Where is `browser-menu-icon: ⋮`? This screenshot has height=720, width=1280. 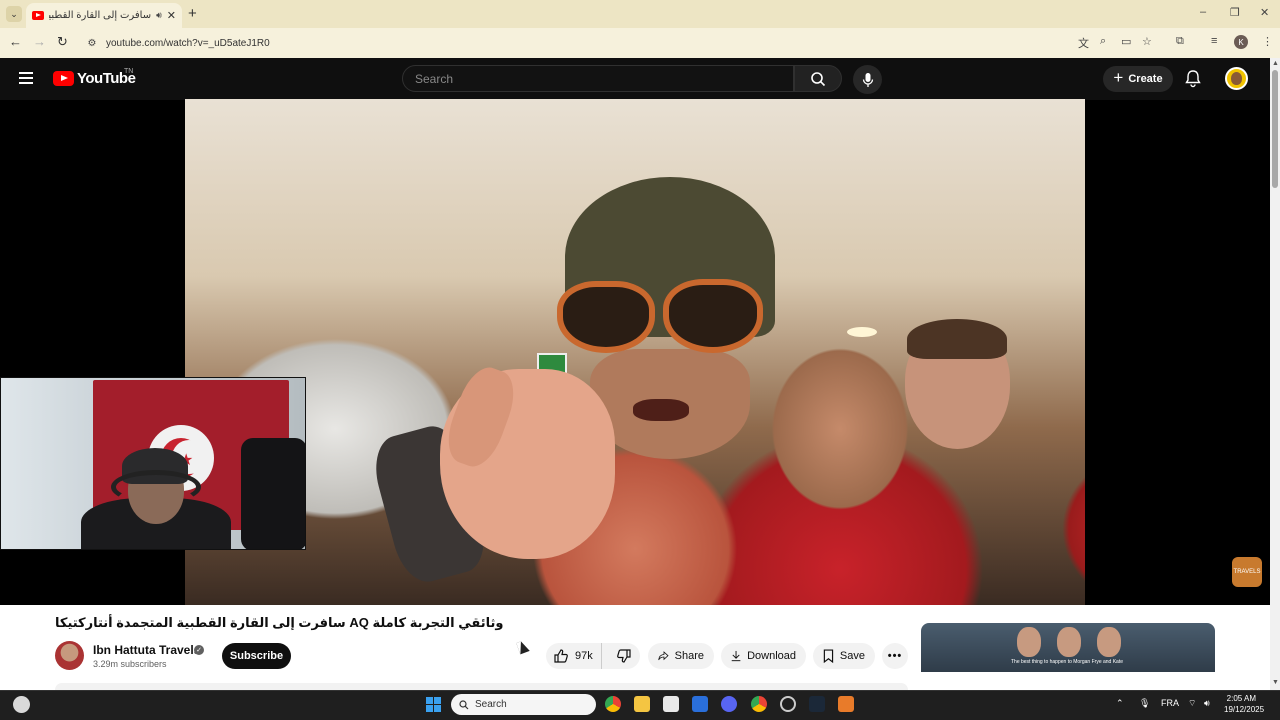 browser-menu-icon: ⋮ is located at coordinates (1267, 41).